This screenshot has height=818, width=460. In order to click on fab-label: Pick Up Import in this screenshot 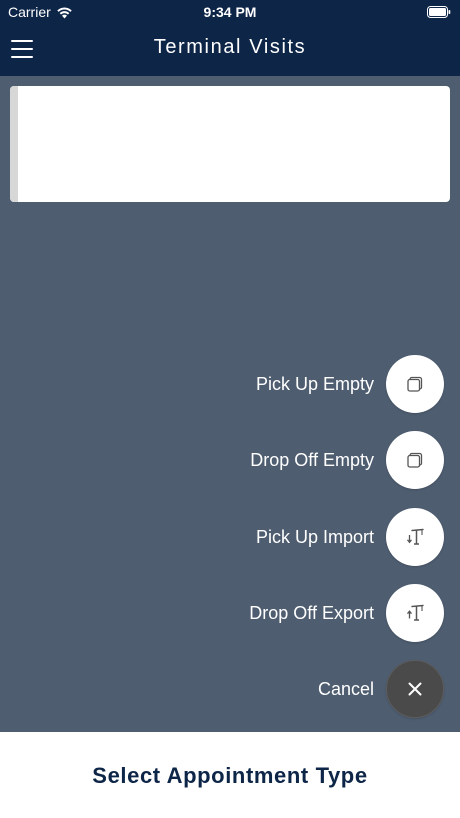, I will do `click(315, 537)`.